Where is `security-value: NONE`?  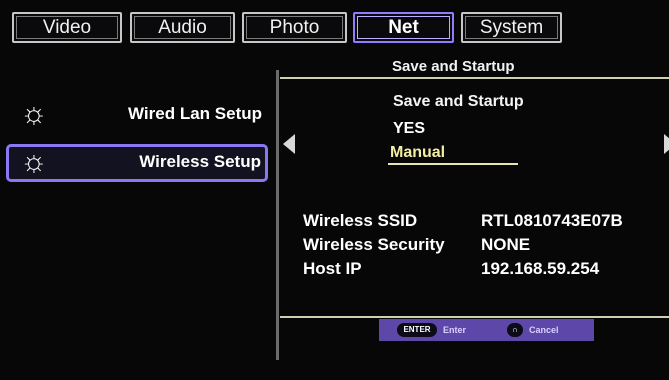 security-value: NONE is located at coordinates (506, 244).